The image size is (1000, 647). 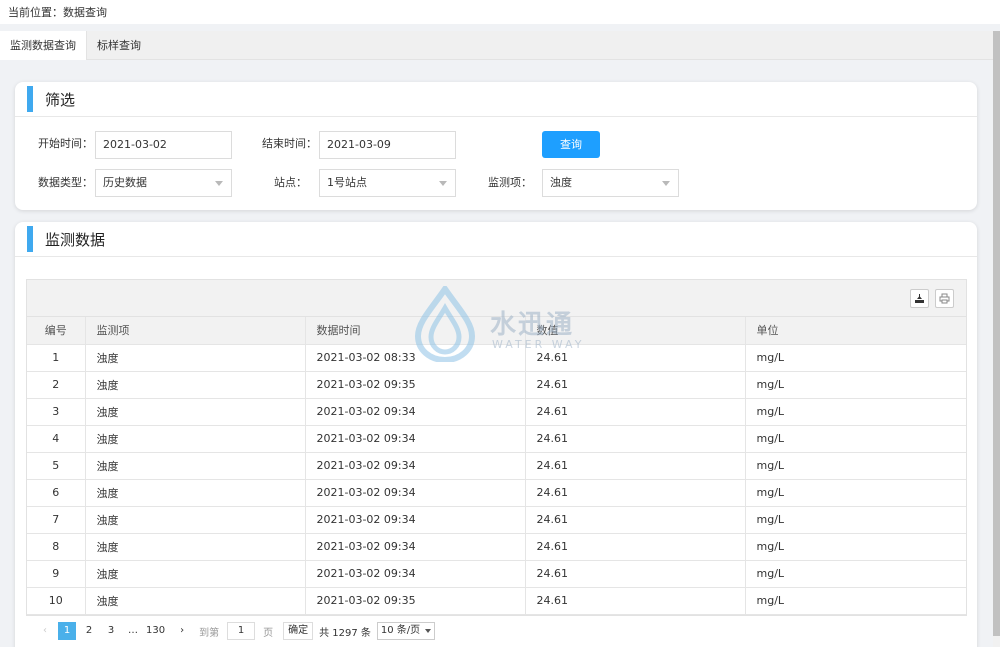 What do you see at coordinates (496, 239) in the screenshot?
I see `data-card-header: 监测数据` at bounding box center [496, 239].